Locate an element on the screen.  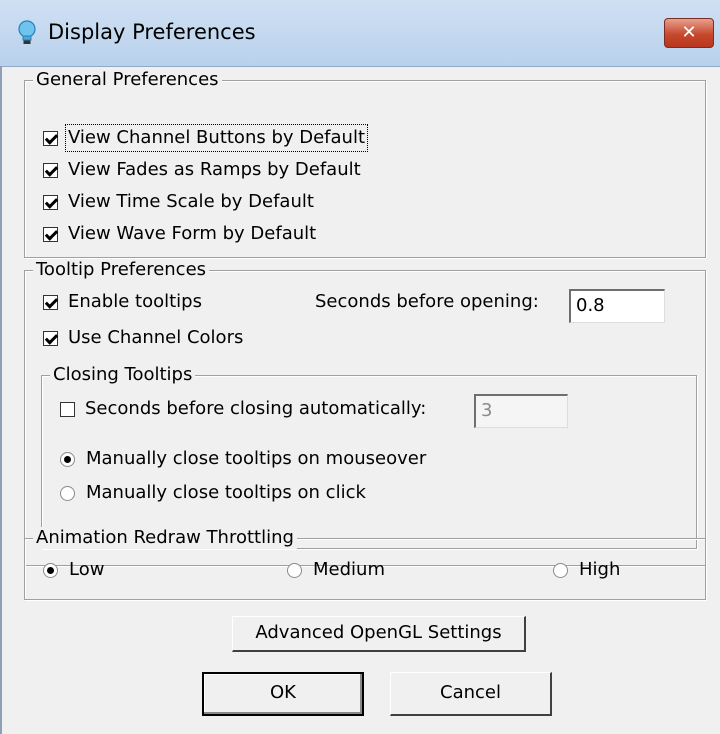
animation-throttling-legend: Animation Redraw Throttling is located at coordinates (165, 538).